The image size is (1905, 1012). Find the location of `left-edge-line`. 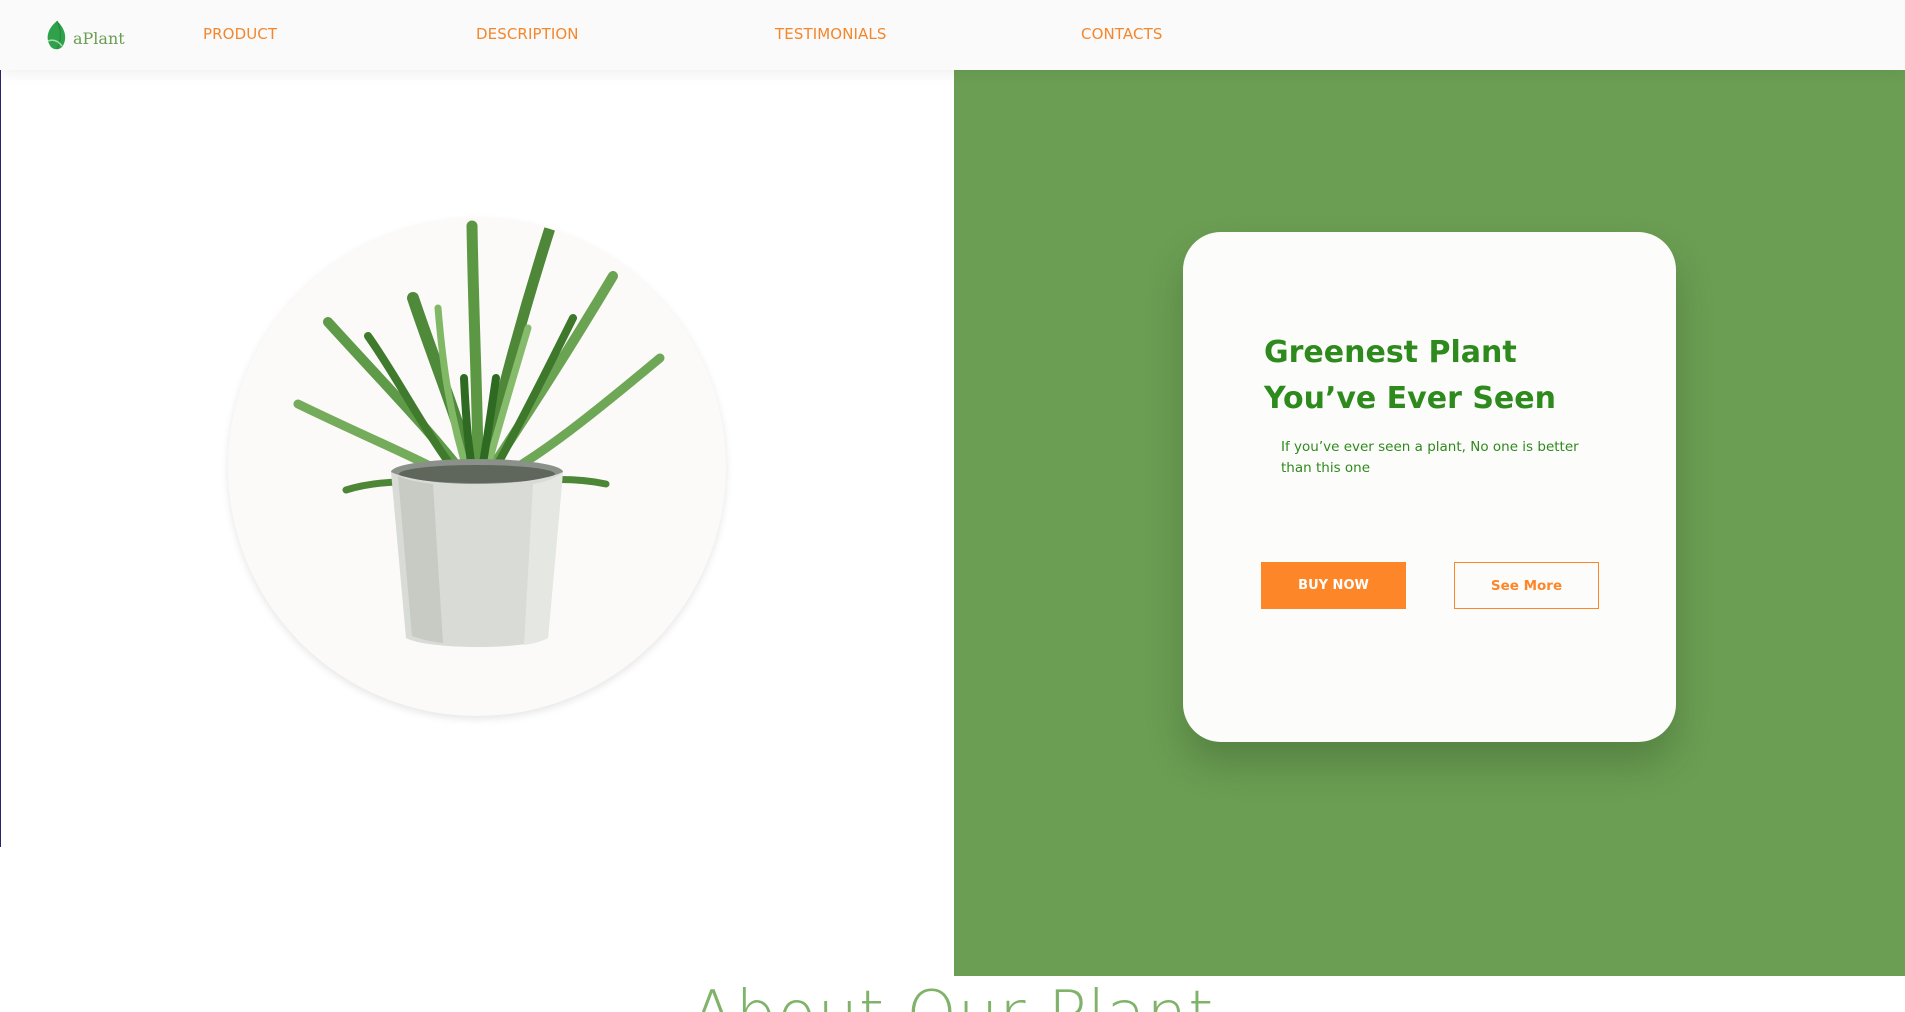

left-edge-line is located at coordinates (0, 458).